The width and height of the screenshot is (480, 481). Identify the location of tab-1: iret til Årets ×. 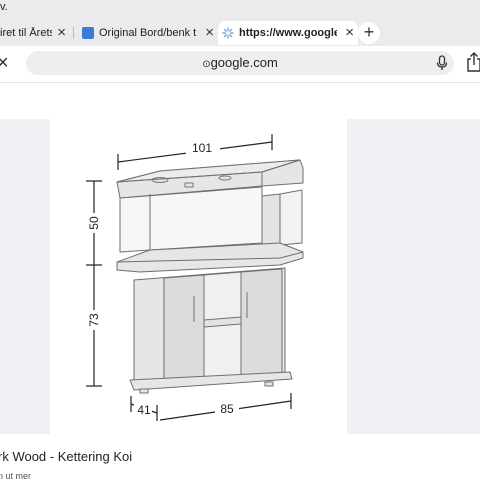
(35, 33).